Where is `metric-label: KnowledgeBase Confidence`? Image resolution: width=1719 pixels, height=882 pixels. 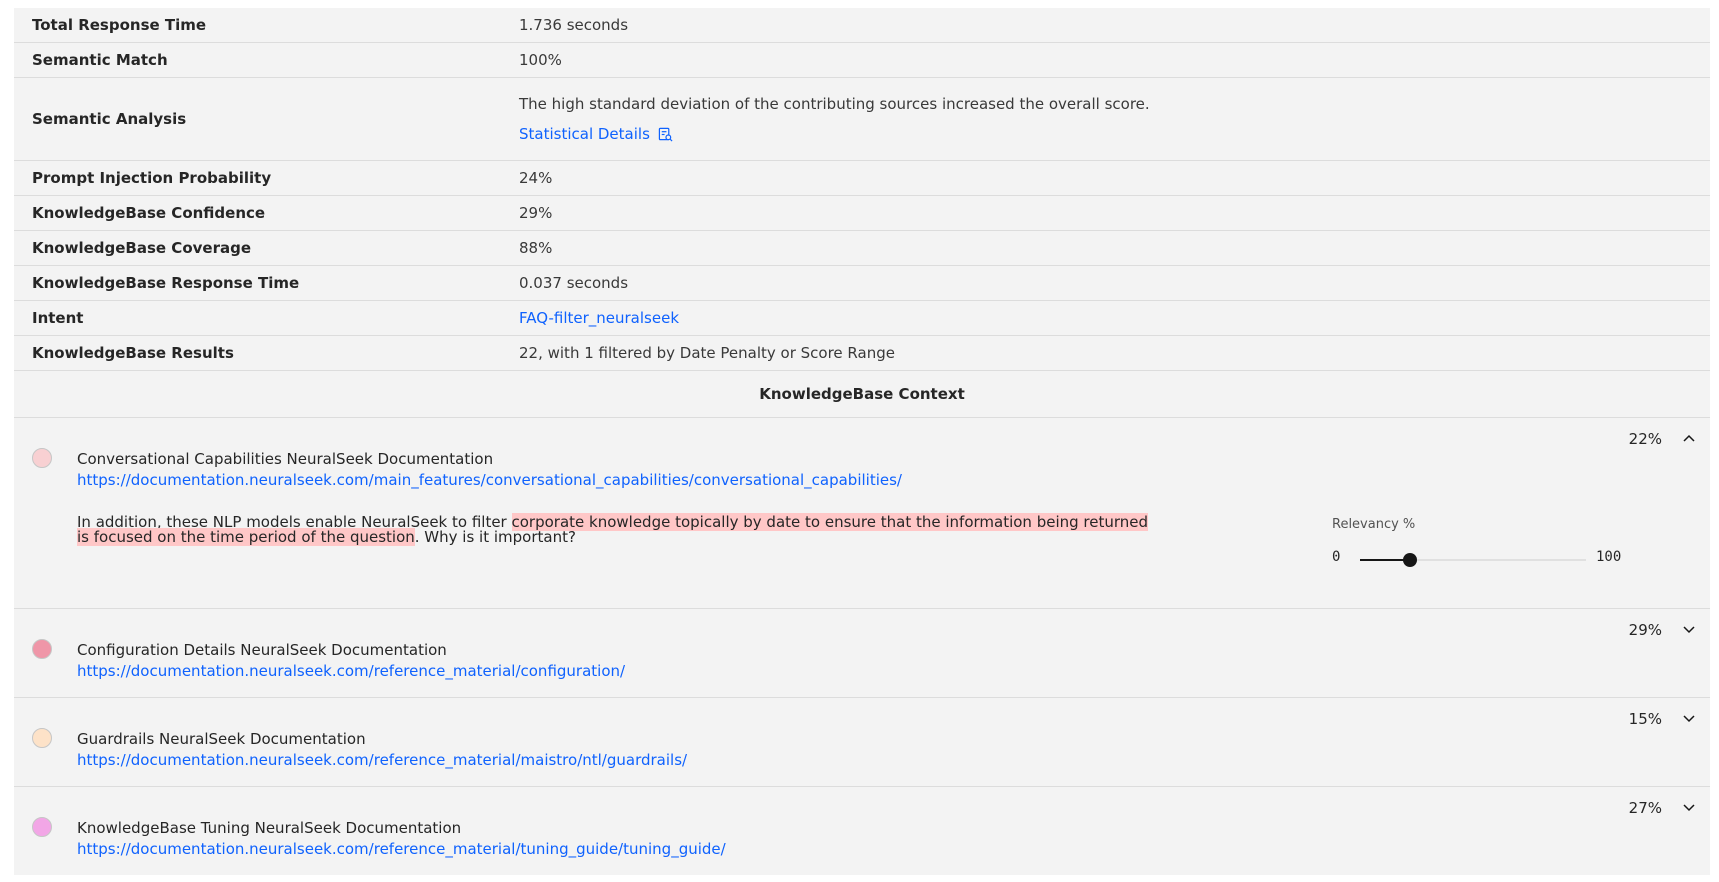
metric-label: KnowledgeBase Confidence is located at coordinates (149, 213).